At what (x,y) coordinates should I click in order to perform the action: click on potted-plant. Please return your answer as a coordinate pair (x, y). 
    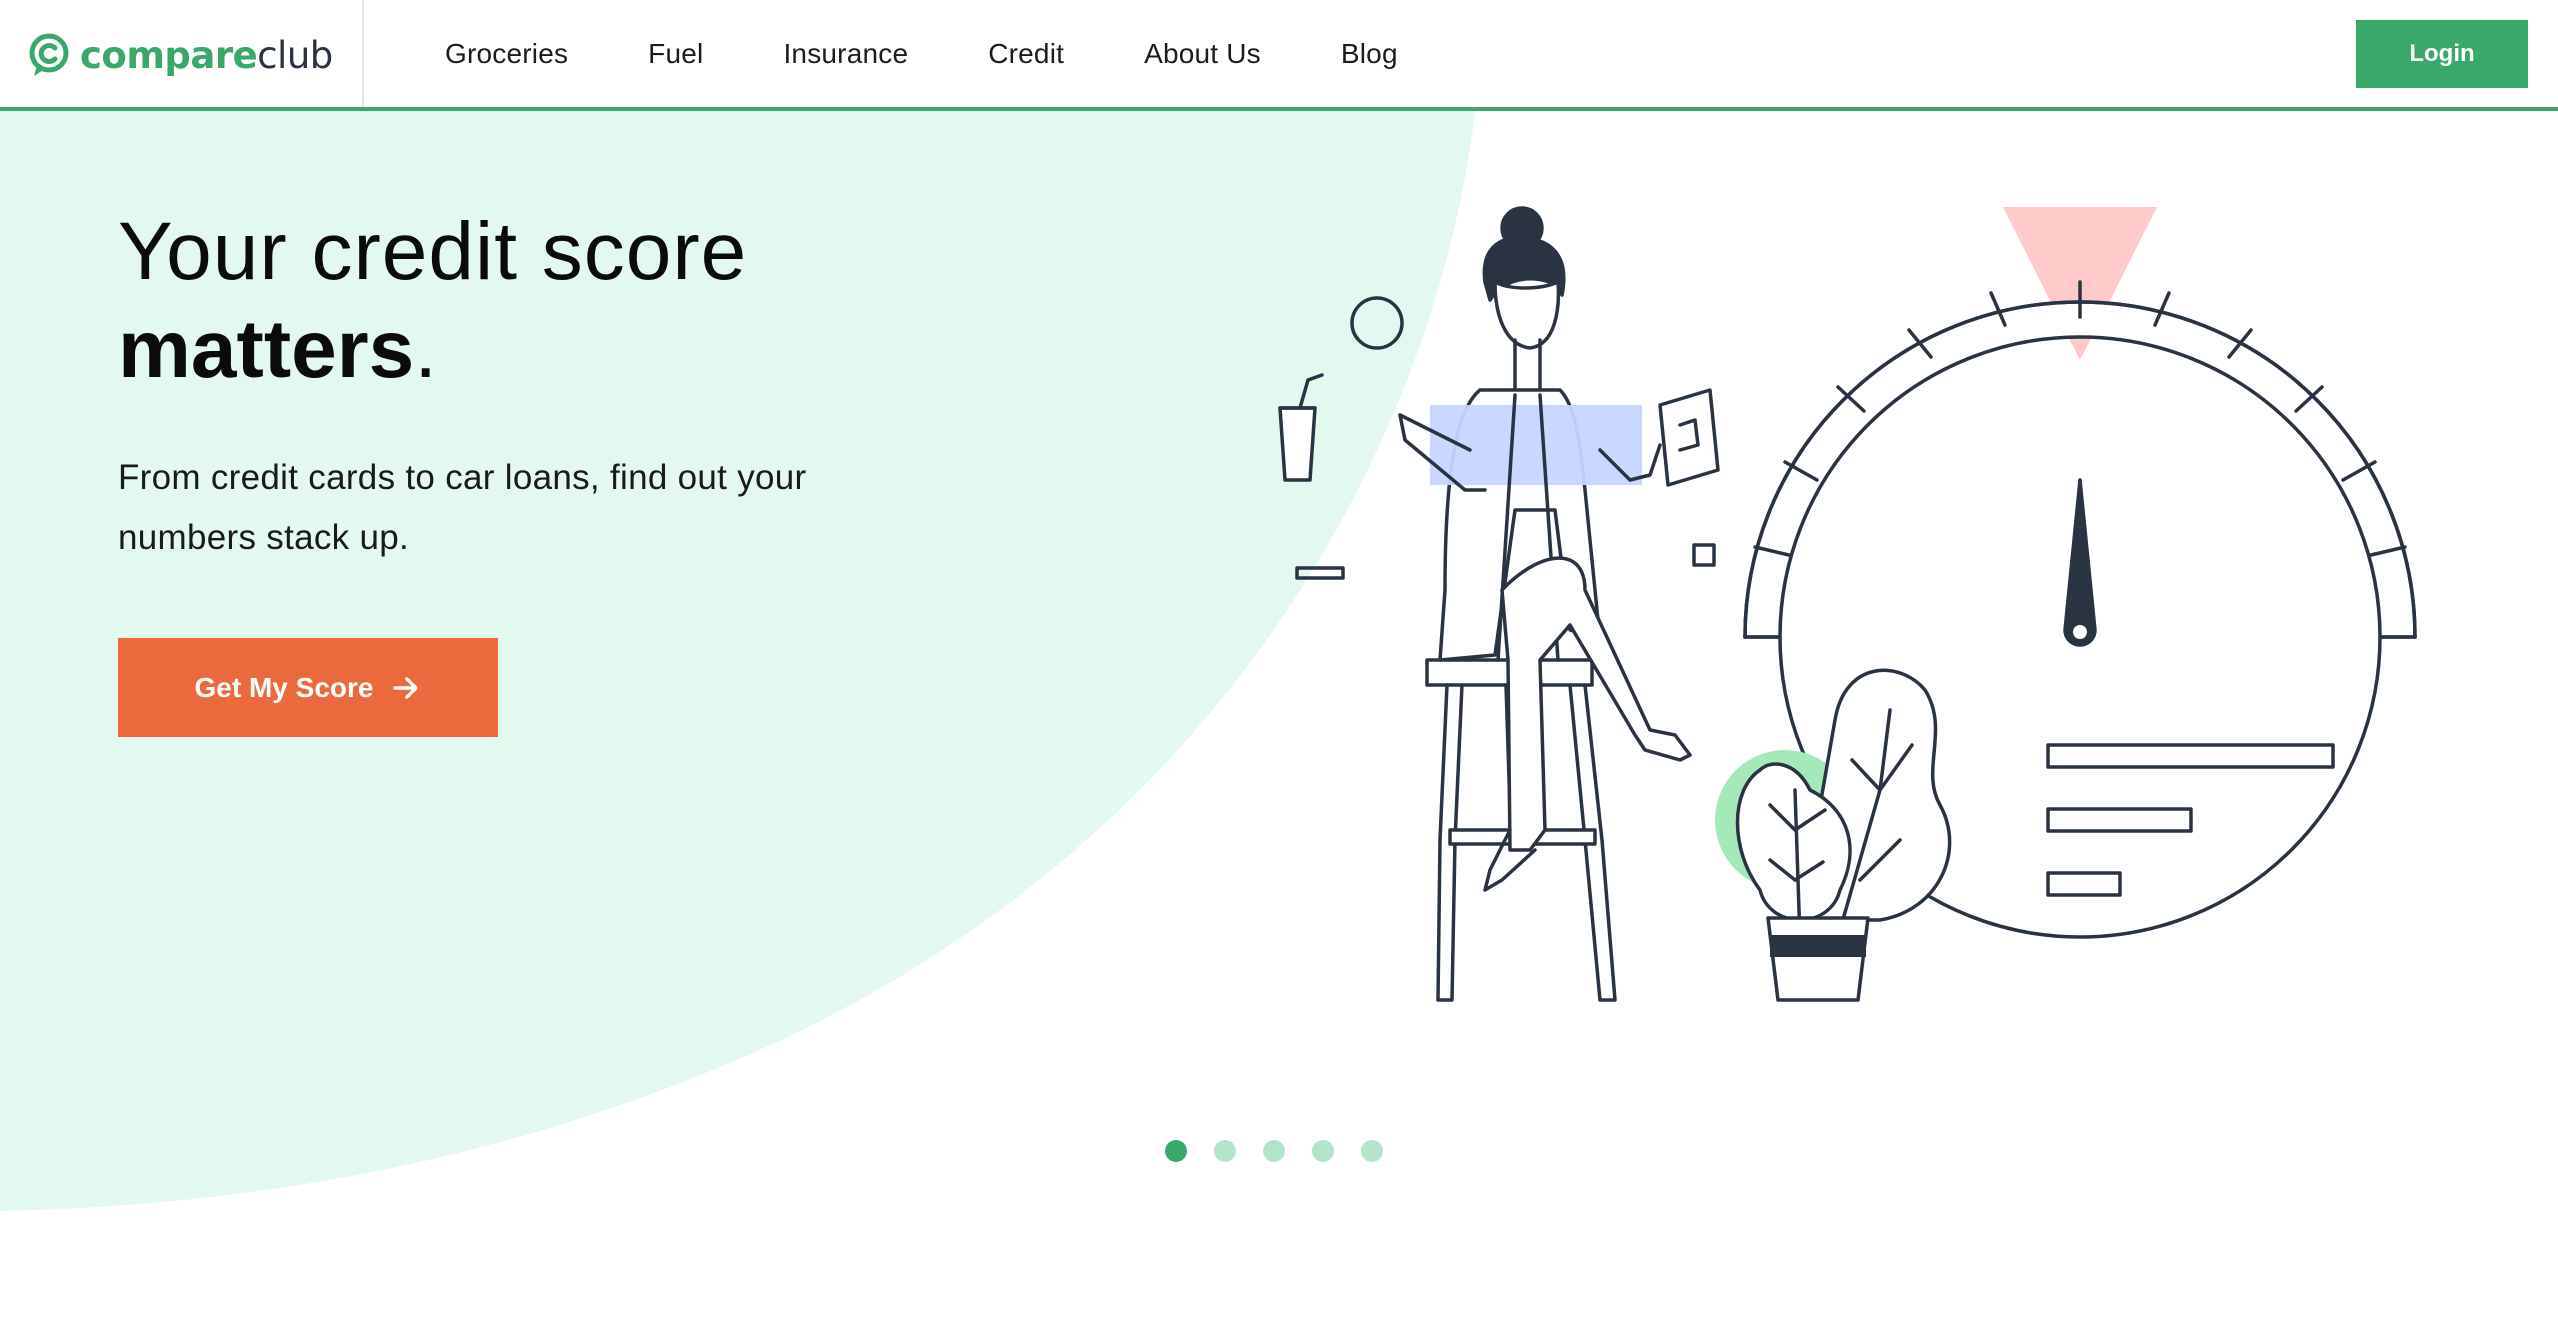
    Looking at the image, I should click on (1833, 835).